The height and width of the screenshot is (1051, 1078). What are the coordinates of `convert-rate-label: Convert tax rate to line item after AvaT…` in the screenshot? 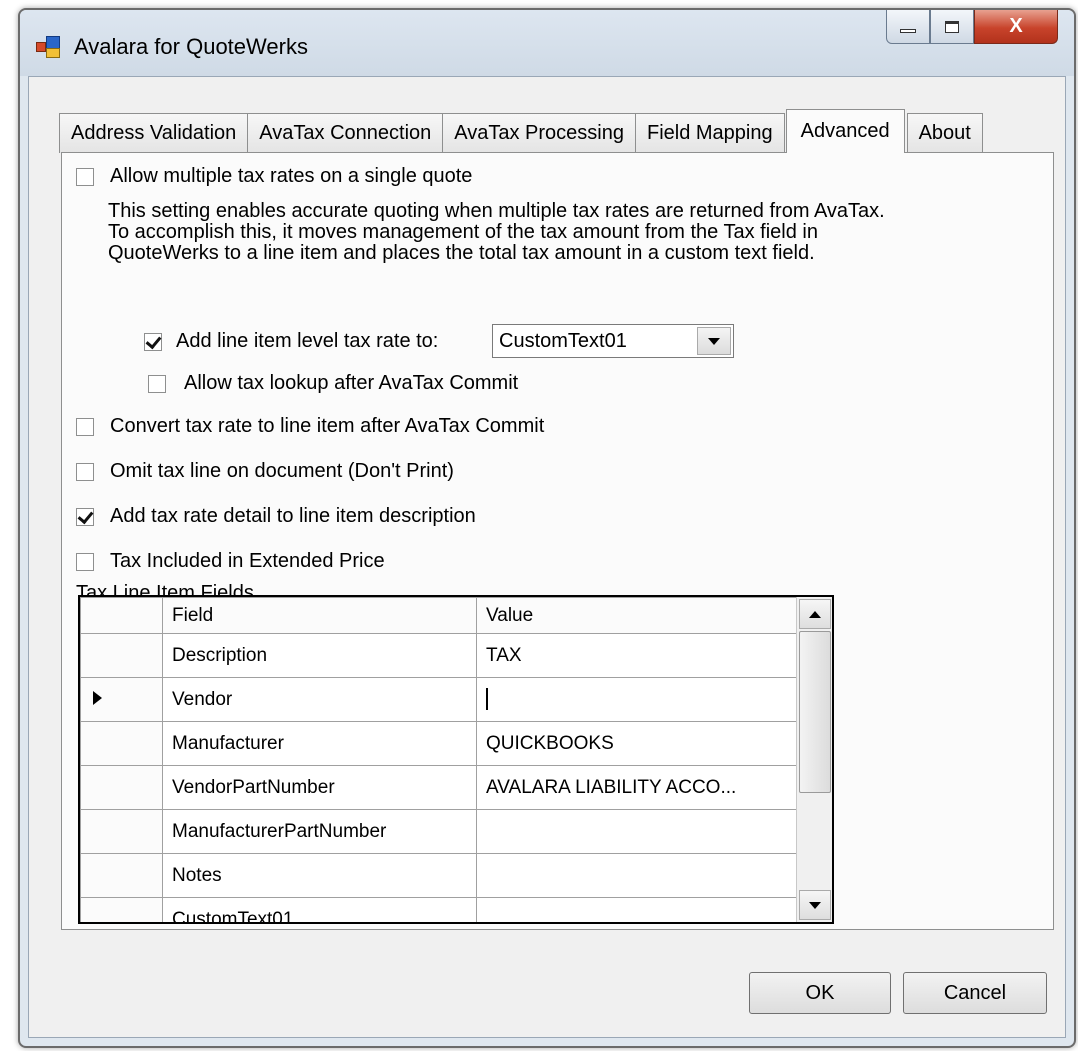 It's located at (327, 426).